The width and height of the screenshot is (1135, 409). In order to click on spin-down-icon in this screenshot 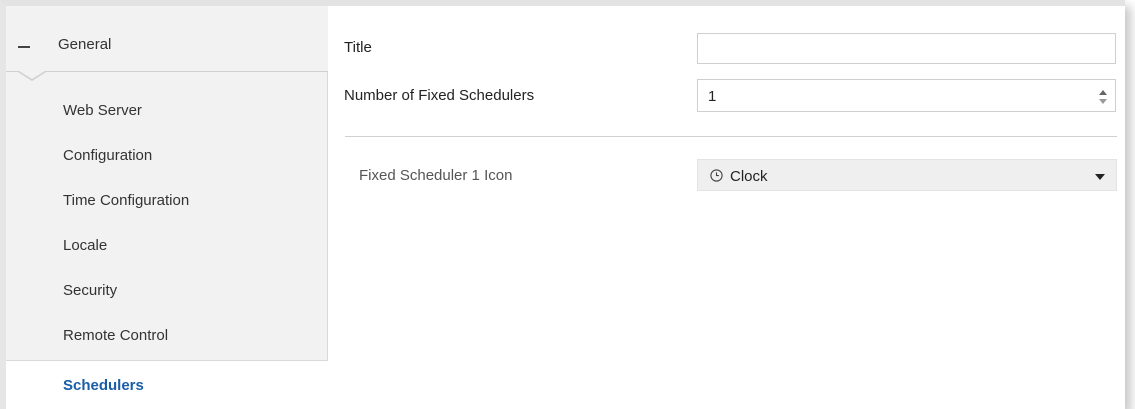, I will do `click(1103, 101)`.